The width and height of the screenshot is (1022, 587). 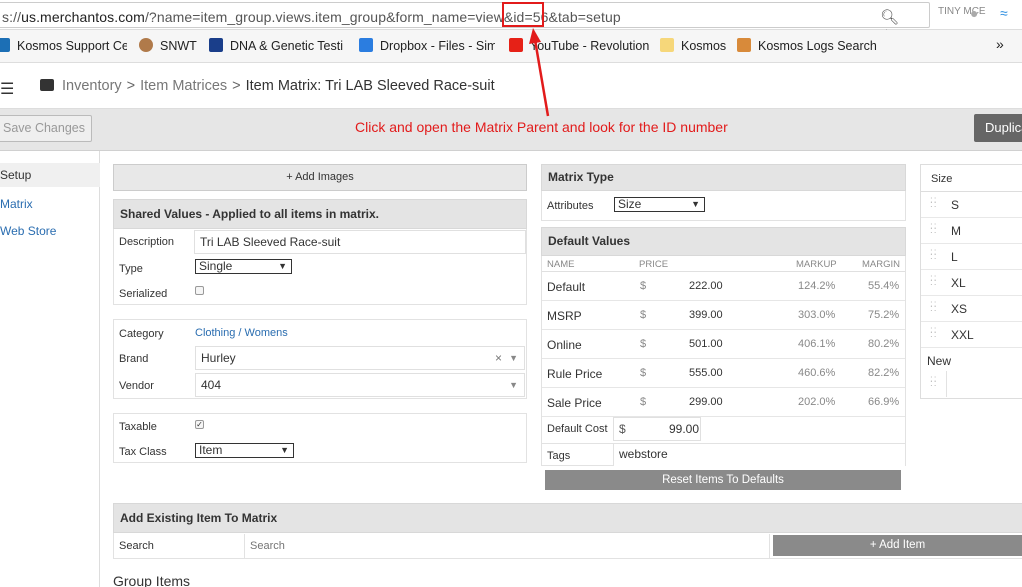 I want to click on add-images-button: + Add Images, so click(x=320, y=177).